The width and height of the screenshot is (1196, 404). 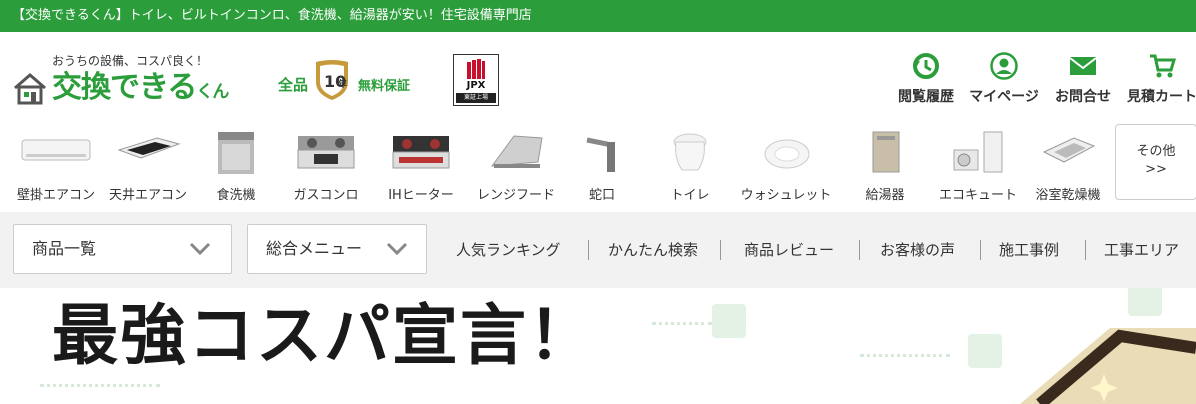 I want to click on faucet-icon, so click(x=600, y=154).